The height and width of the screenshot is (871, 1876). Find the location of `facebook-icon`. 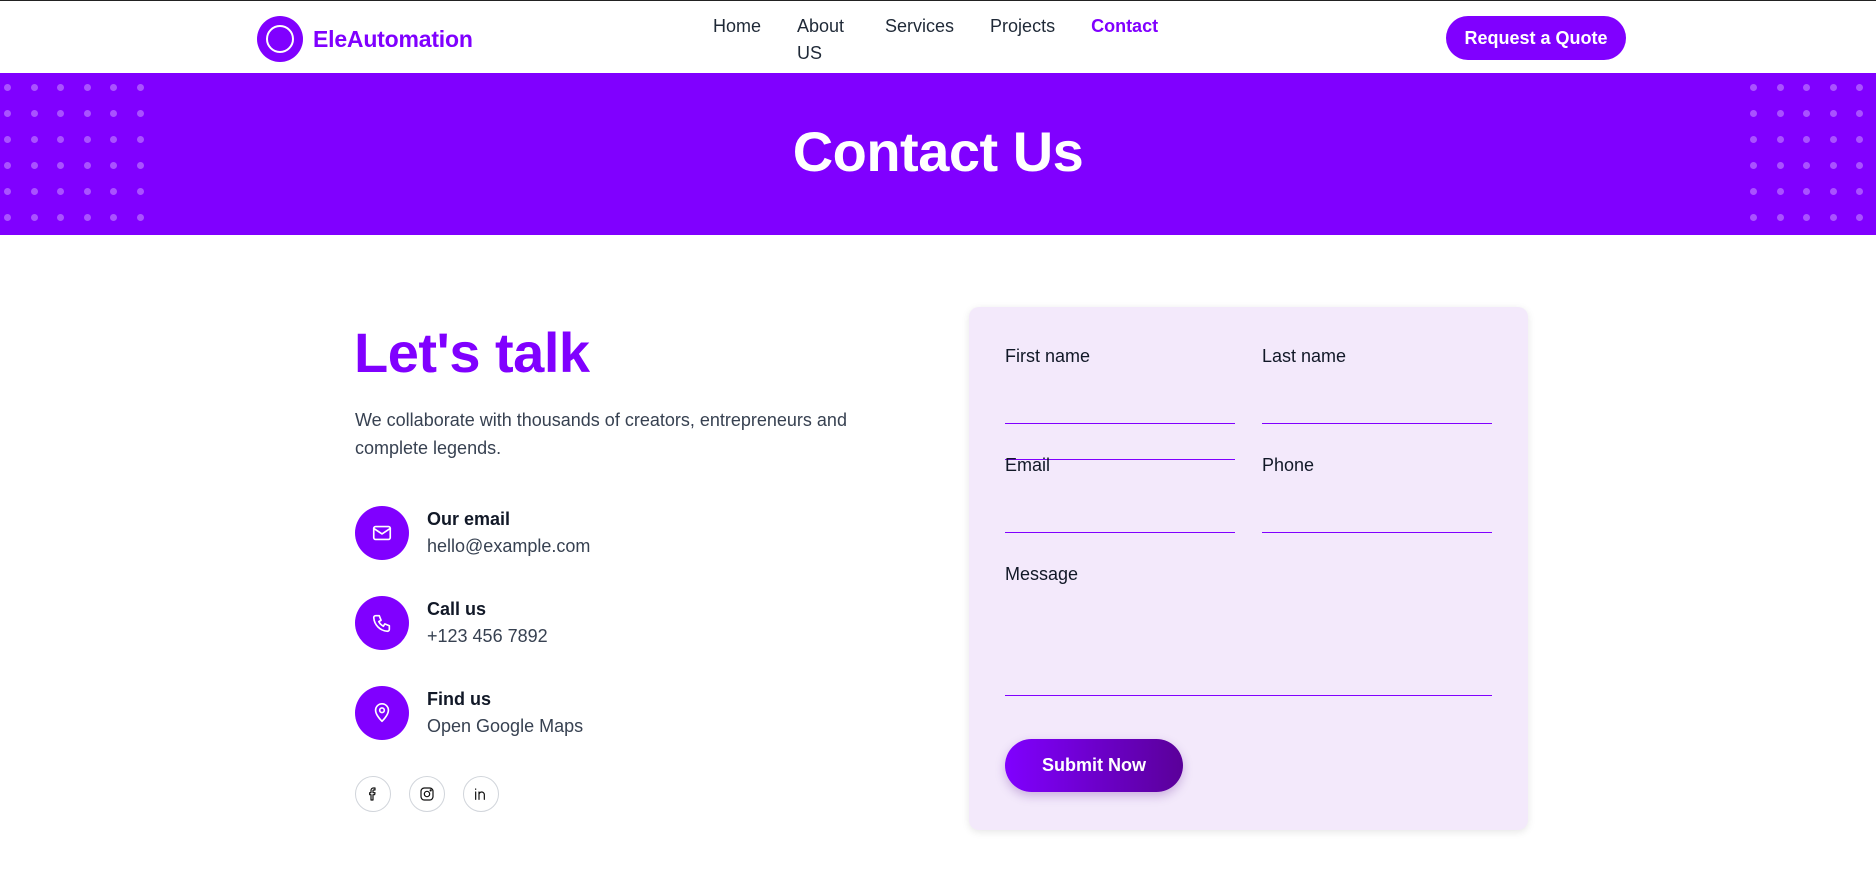

facebook-icon is located at coordinates (373, 794).